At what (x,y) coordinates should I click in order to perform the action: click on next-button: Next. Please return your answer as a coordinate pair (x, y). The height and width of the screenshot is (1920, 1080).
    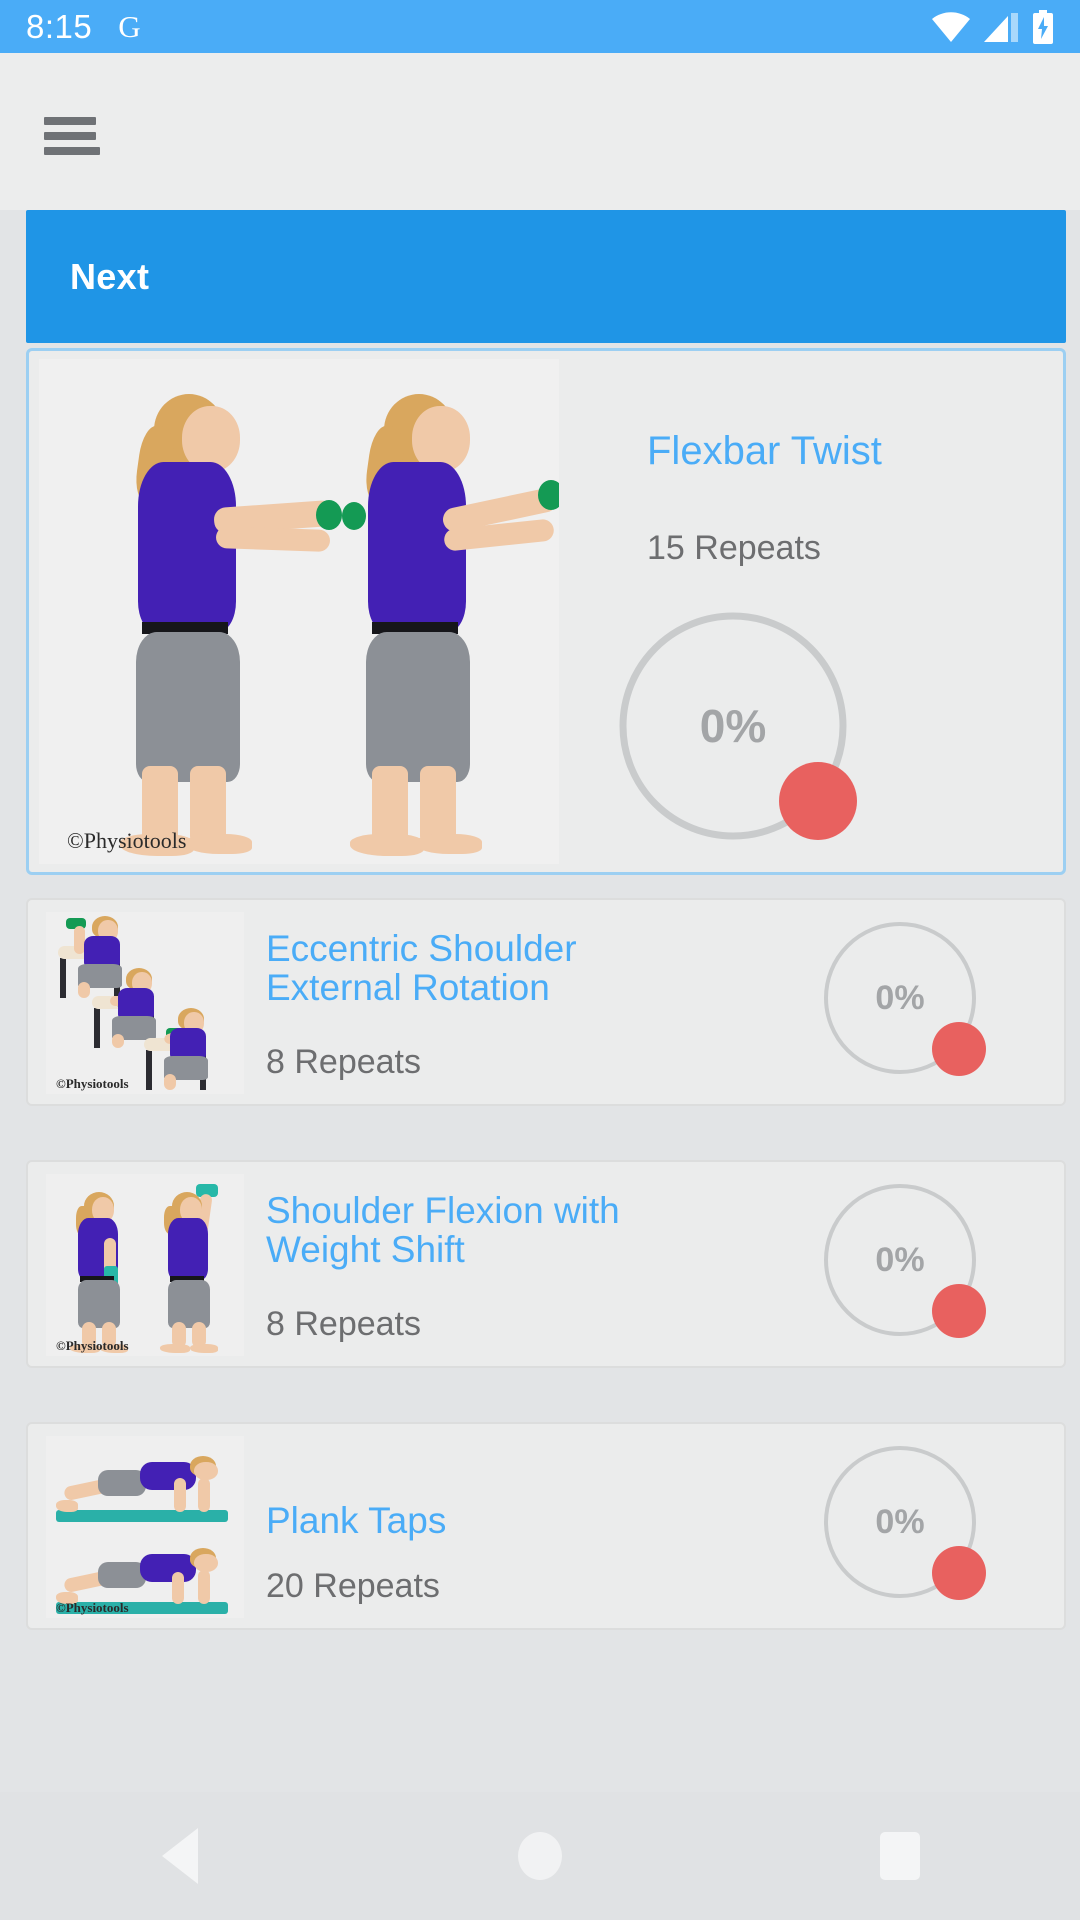
    Looking at the image, I should click on (546, 276).